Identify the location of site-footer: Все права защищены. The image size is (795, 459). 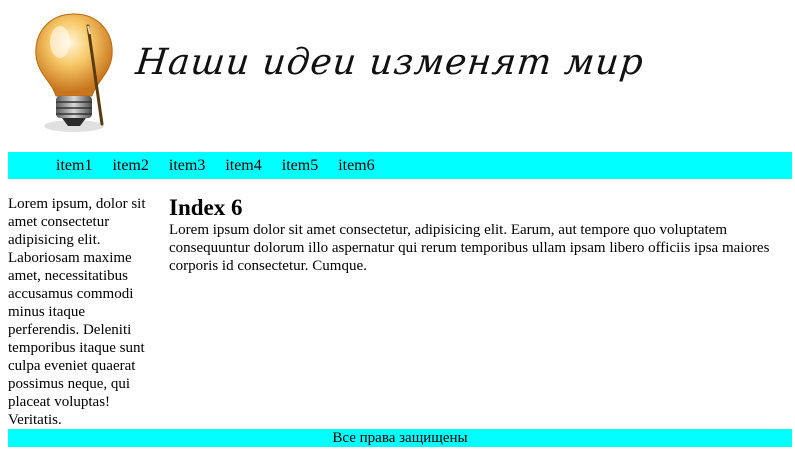
(400, 438).